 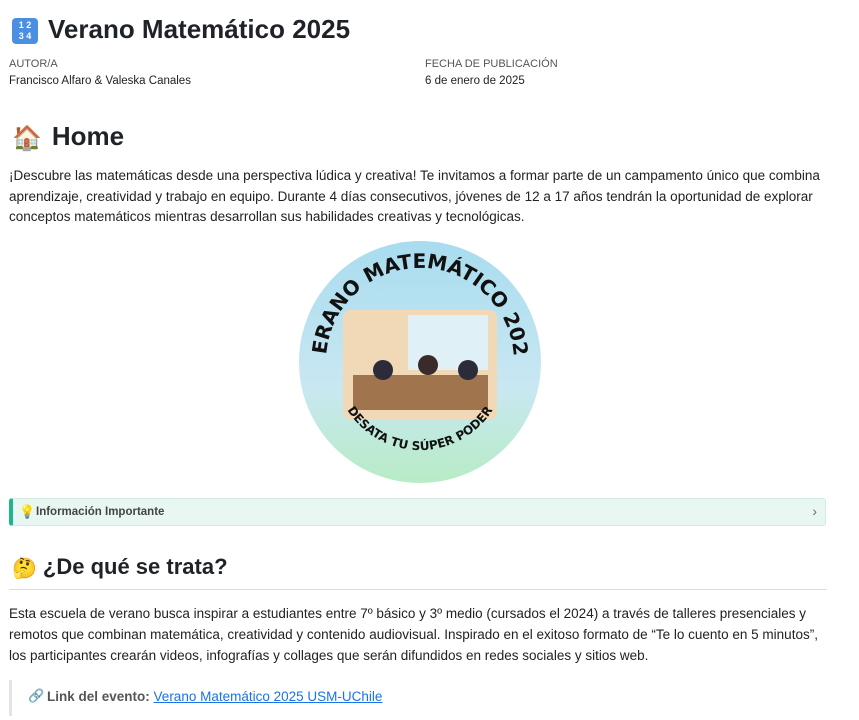 What do you see at coordinates (36, 695) in the screenshot?
I see `link-icon: 🔗` at bounding box center [36, 695].